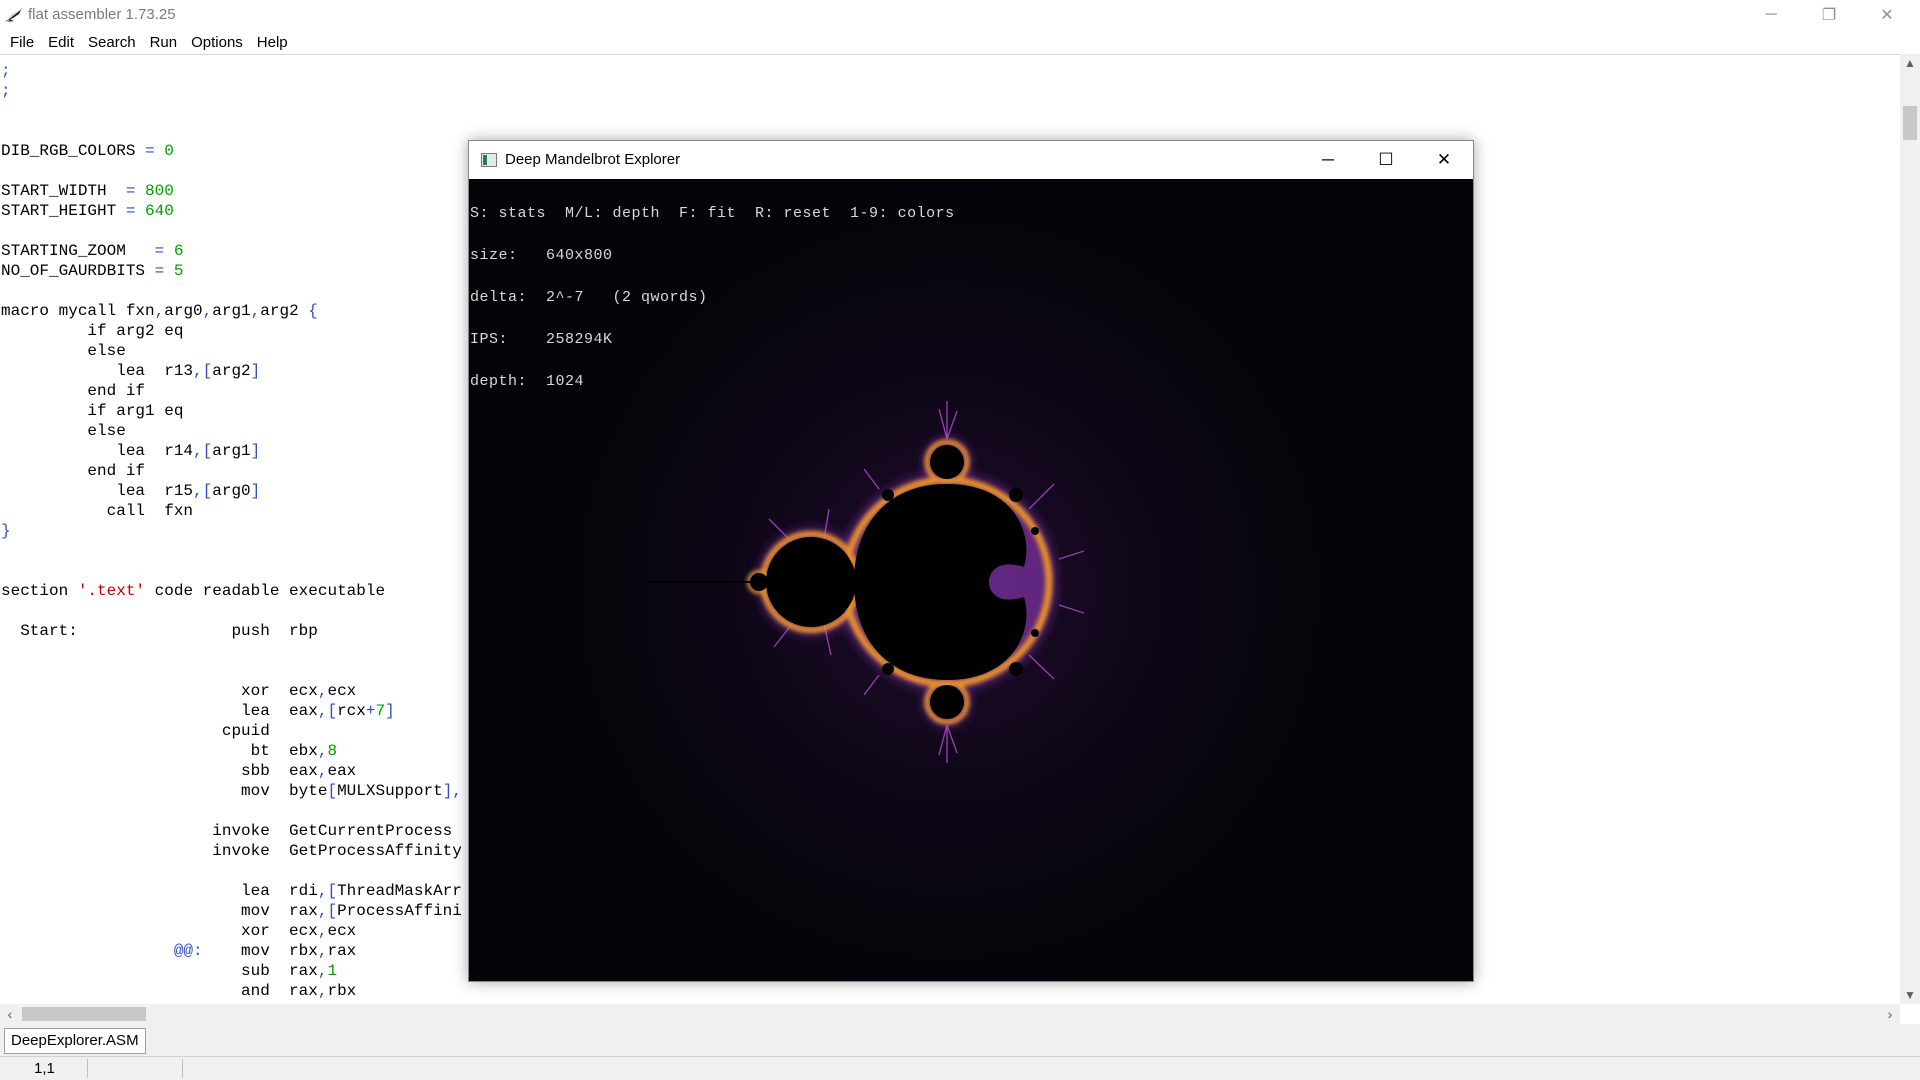 The height and width of the screenshot is (1080, 1920). I want to click on code-line: lea rdi,[ThreadMaskArr, so click(231, 891).